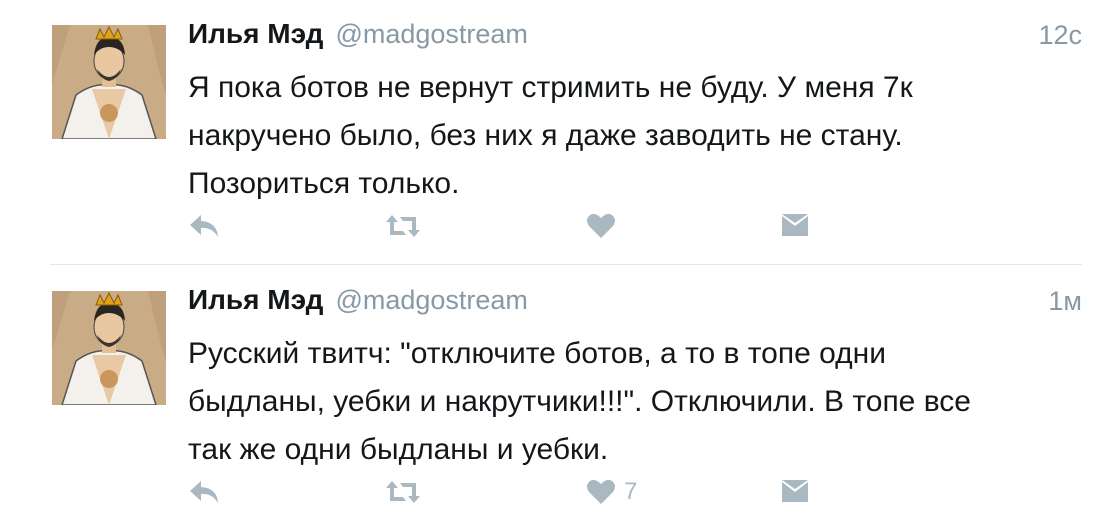 This screenshot has width=1112, height=523. I want to click on tweet-header: Илья Мэд @madgostream 1м, so click(635, 304).